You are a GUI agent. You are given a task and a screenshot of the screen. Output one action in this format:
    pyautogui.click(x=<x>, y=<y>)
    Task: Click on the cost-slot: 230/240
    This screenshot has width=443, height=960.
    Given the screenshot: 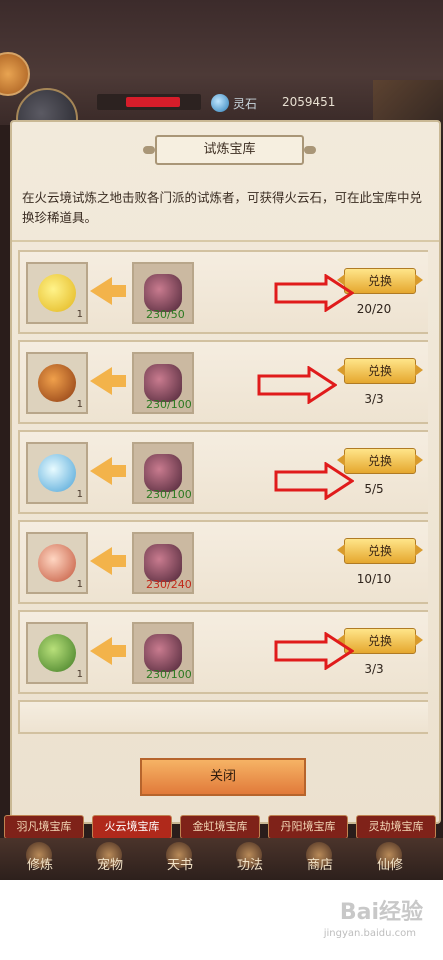 What is the action you would take?
    pyautogui.click(x=163, y=563)
    